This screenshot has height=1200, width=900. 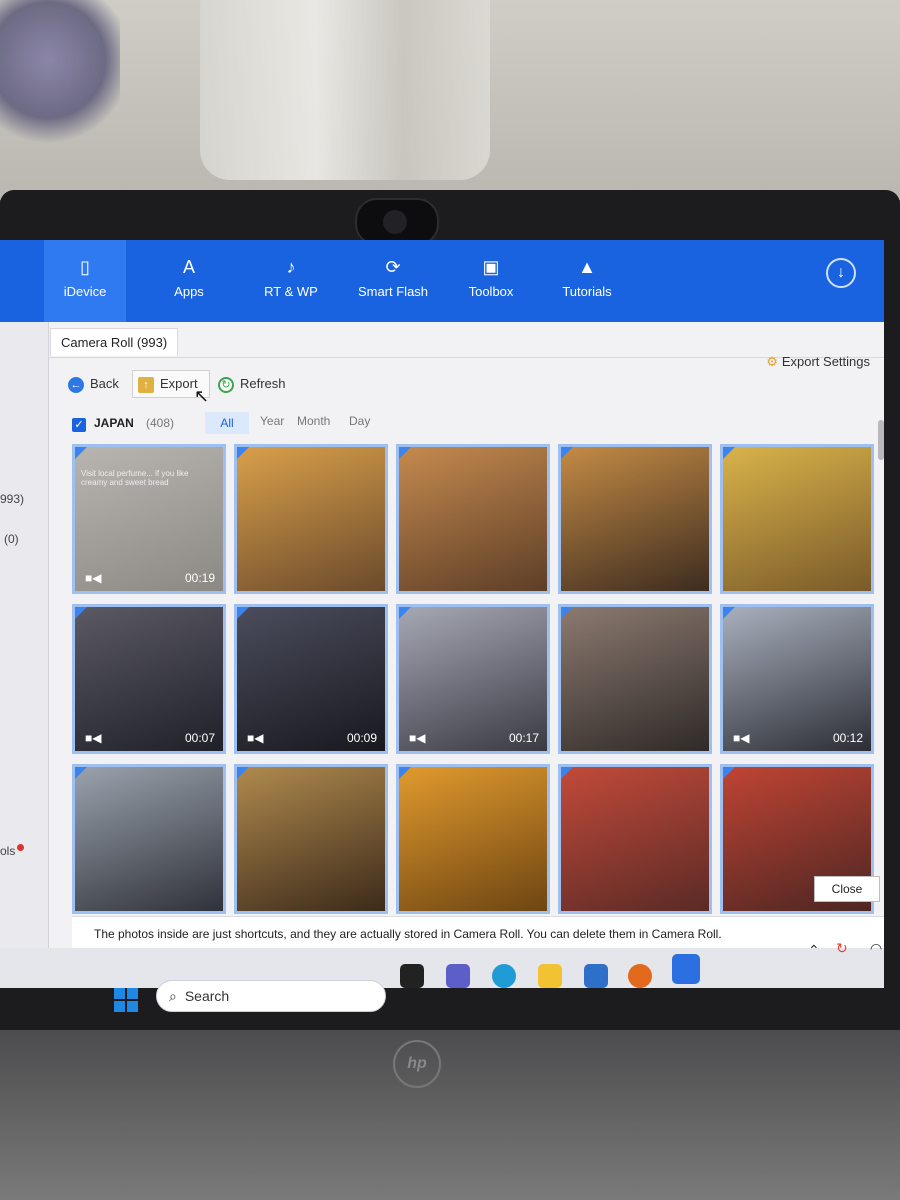 I want to click on video-thumbnail: ■◀ 00:17, so click(x=473, y=679).